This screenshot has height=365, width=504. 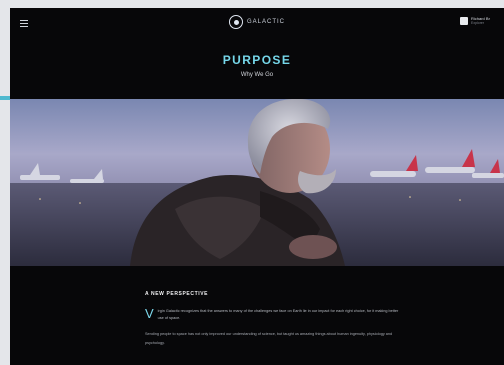 I want to click on top-navigation: GALACTIC Richard Br Explorer, so click(x=257, y=23).